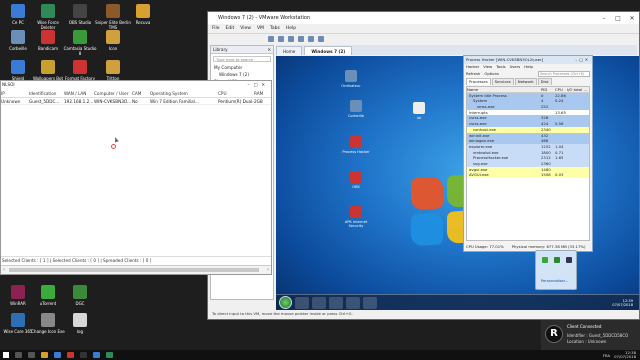 The height and width of the screenshot is (360, 640). I want to click on network-icon, so click(569, 260).